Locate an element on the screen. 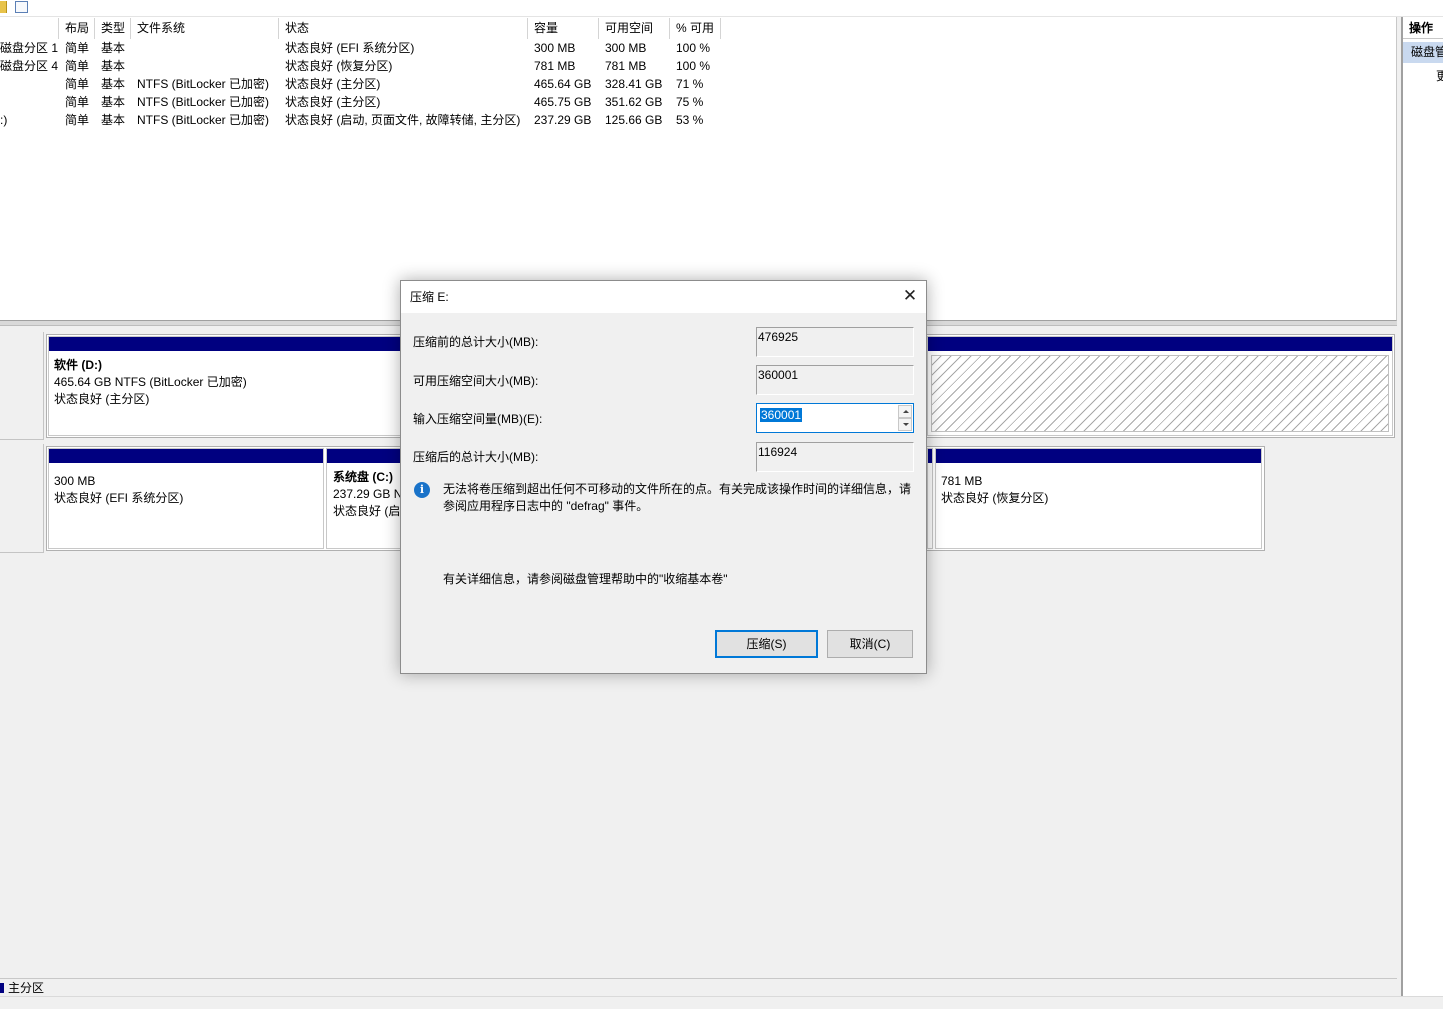 This screenshot has width=1443, height=1009. total-after-value: 116924 is located at coordinates (835, 457).